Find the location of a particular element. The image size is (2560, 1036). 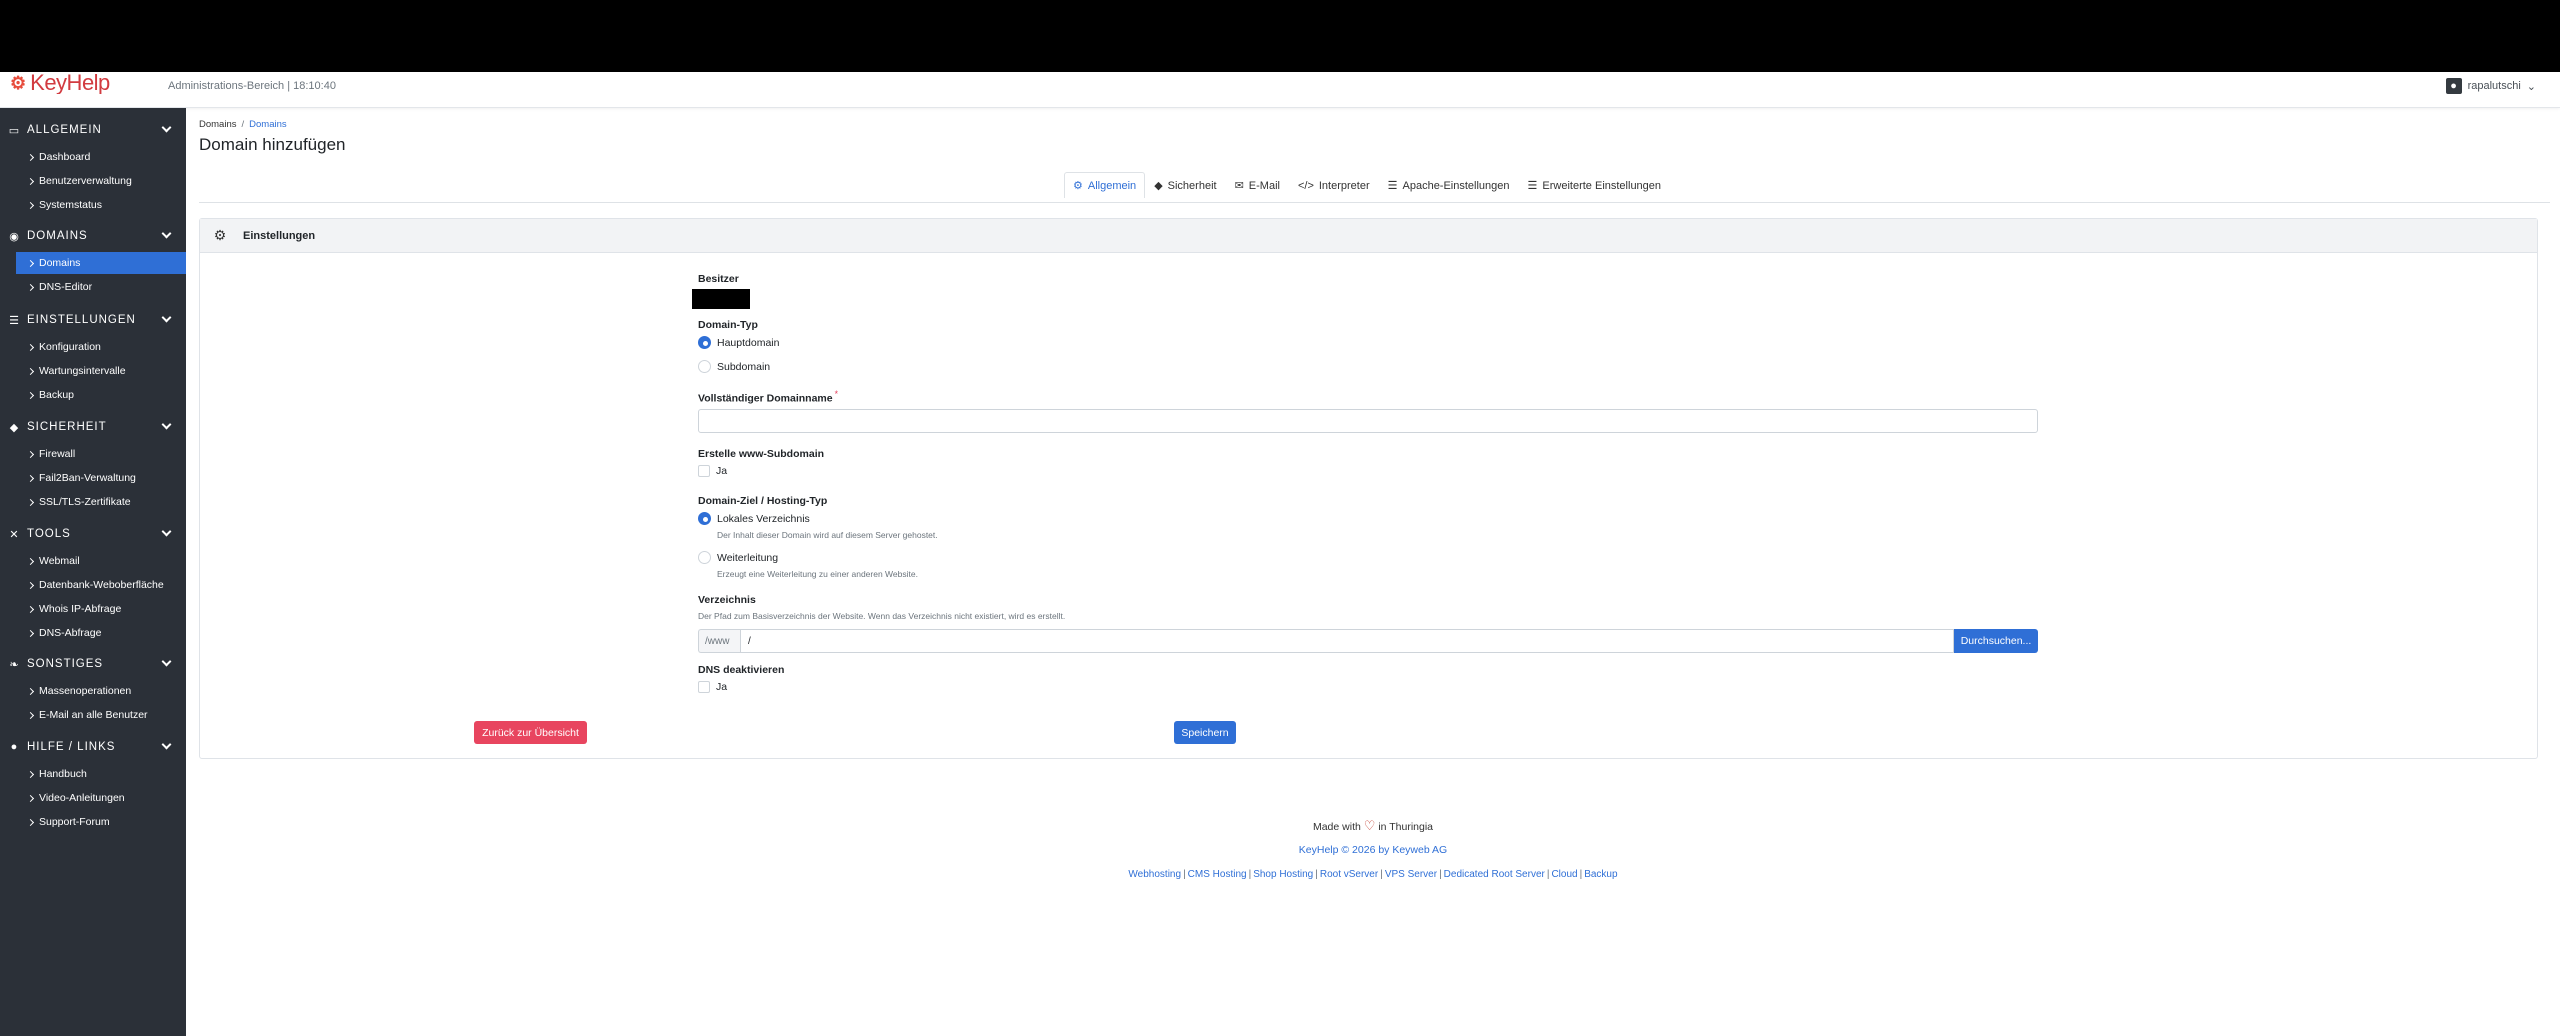

sidebar-item-domains: Domains is located at coordinates (101, 263).